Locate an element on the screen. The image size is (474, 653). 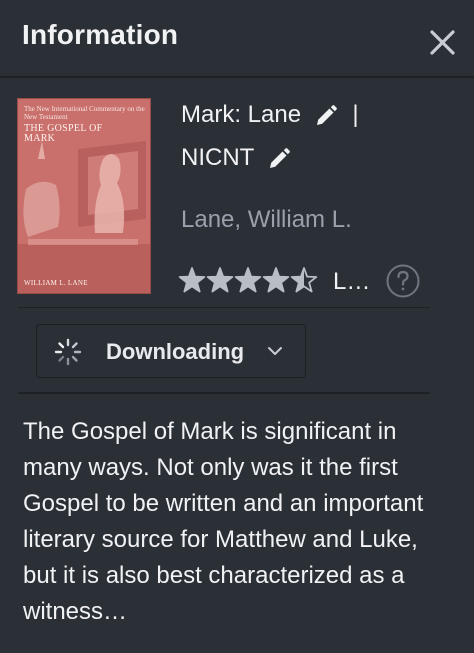
book-abbreviation: NICNT is located at coordinates (217, 157).